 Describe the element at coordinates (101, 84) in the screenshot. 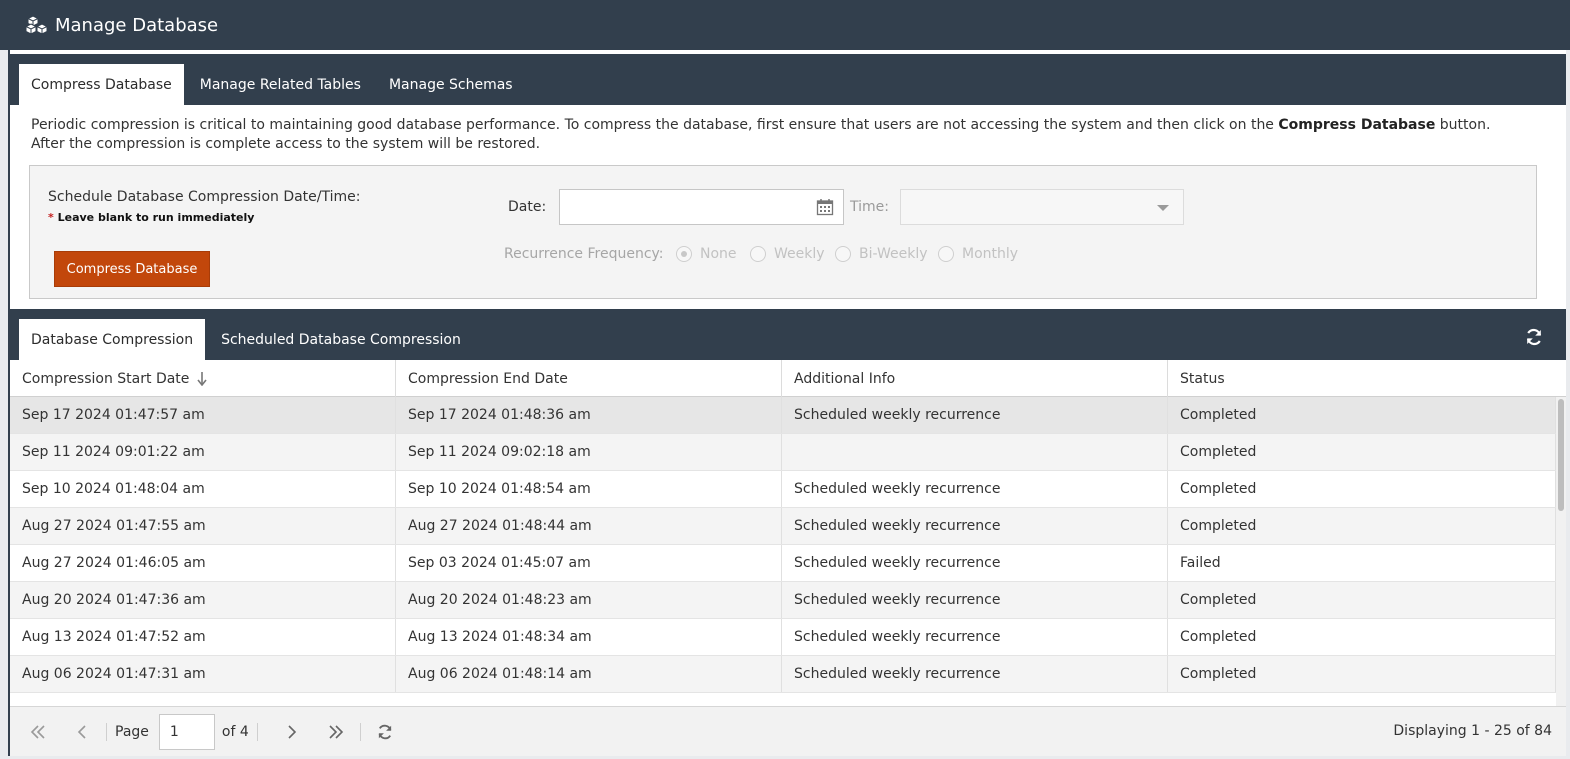

I see `tab-compress-database: Compress Database` at that location.